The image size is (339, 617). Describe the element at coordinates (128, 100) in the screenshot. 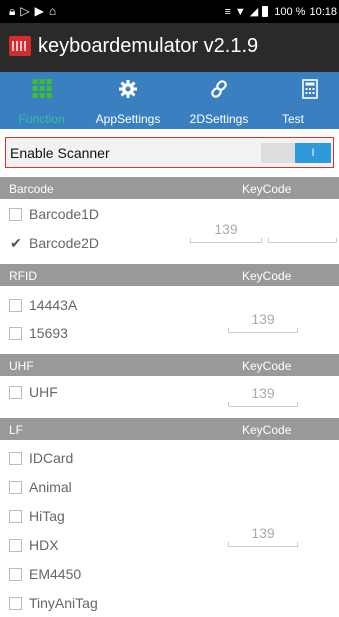

I see `tab-appsettings: AppSettings` at that location.